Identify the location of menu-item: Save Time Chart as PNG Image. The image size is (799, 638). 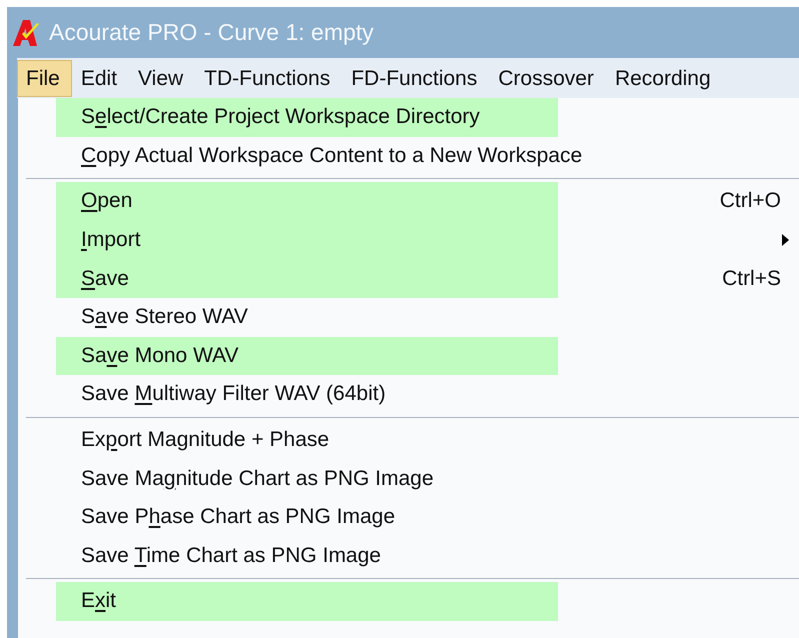
(408, 556).